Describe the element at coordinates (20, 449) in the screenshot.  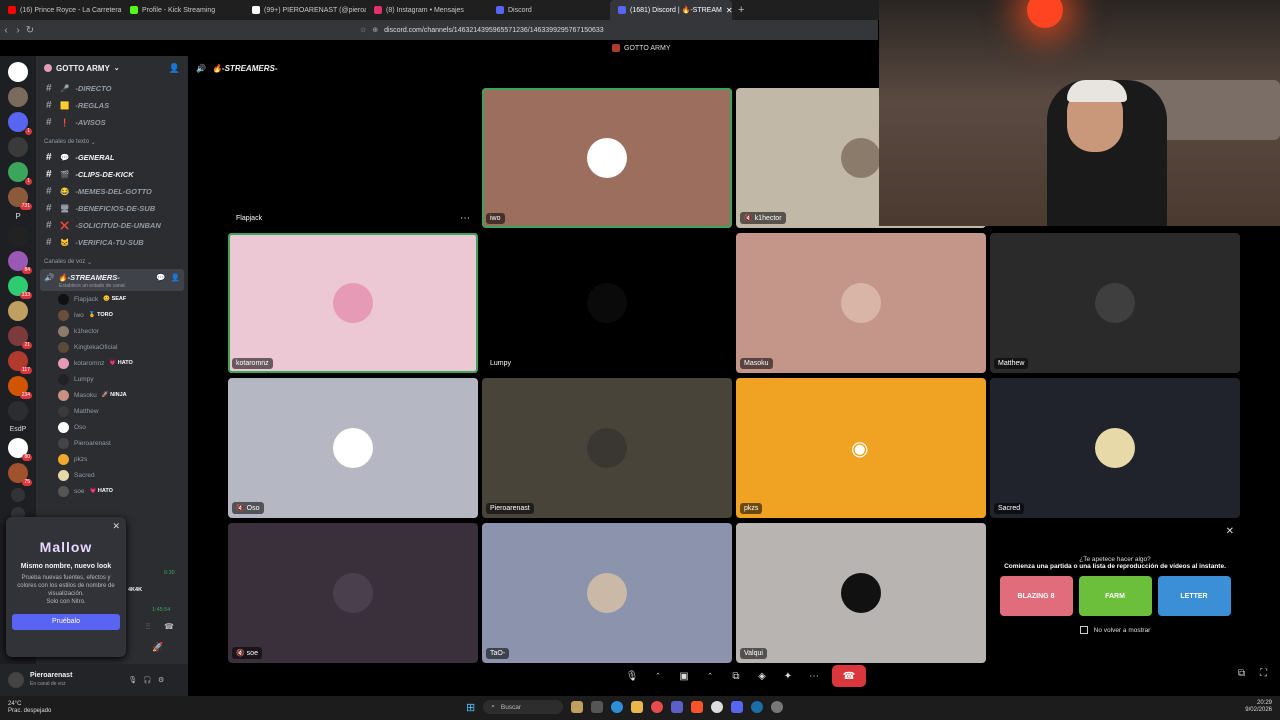
I see `server-icon: 80` at that location.